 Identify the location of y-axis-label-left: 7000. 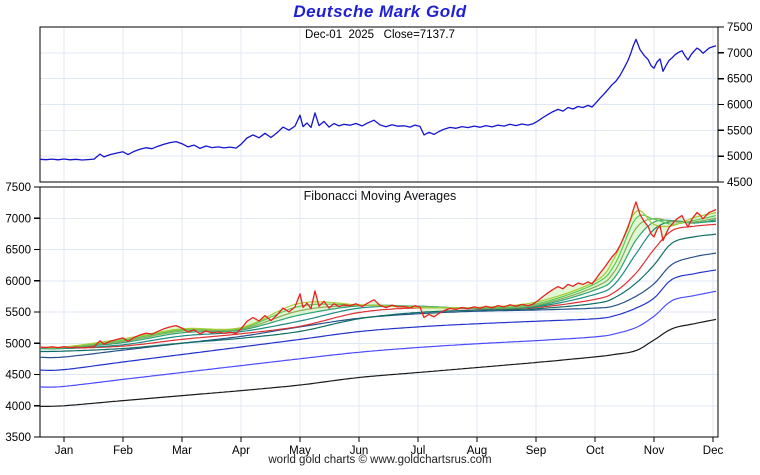
(18, 219).